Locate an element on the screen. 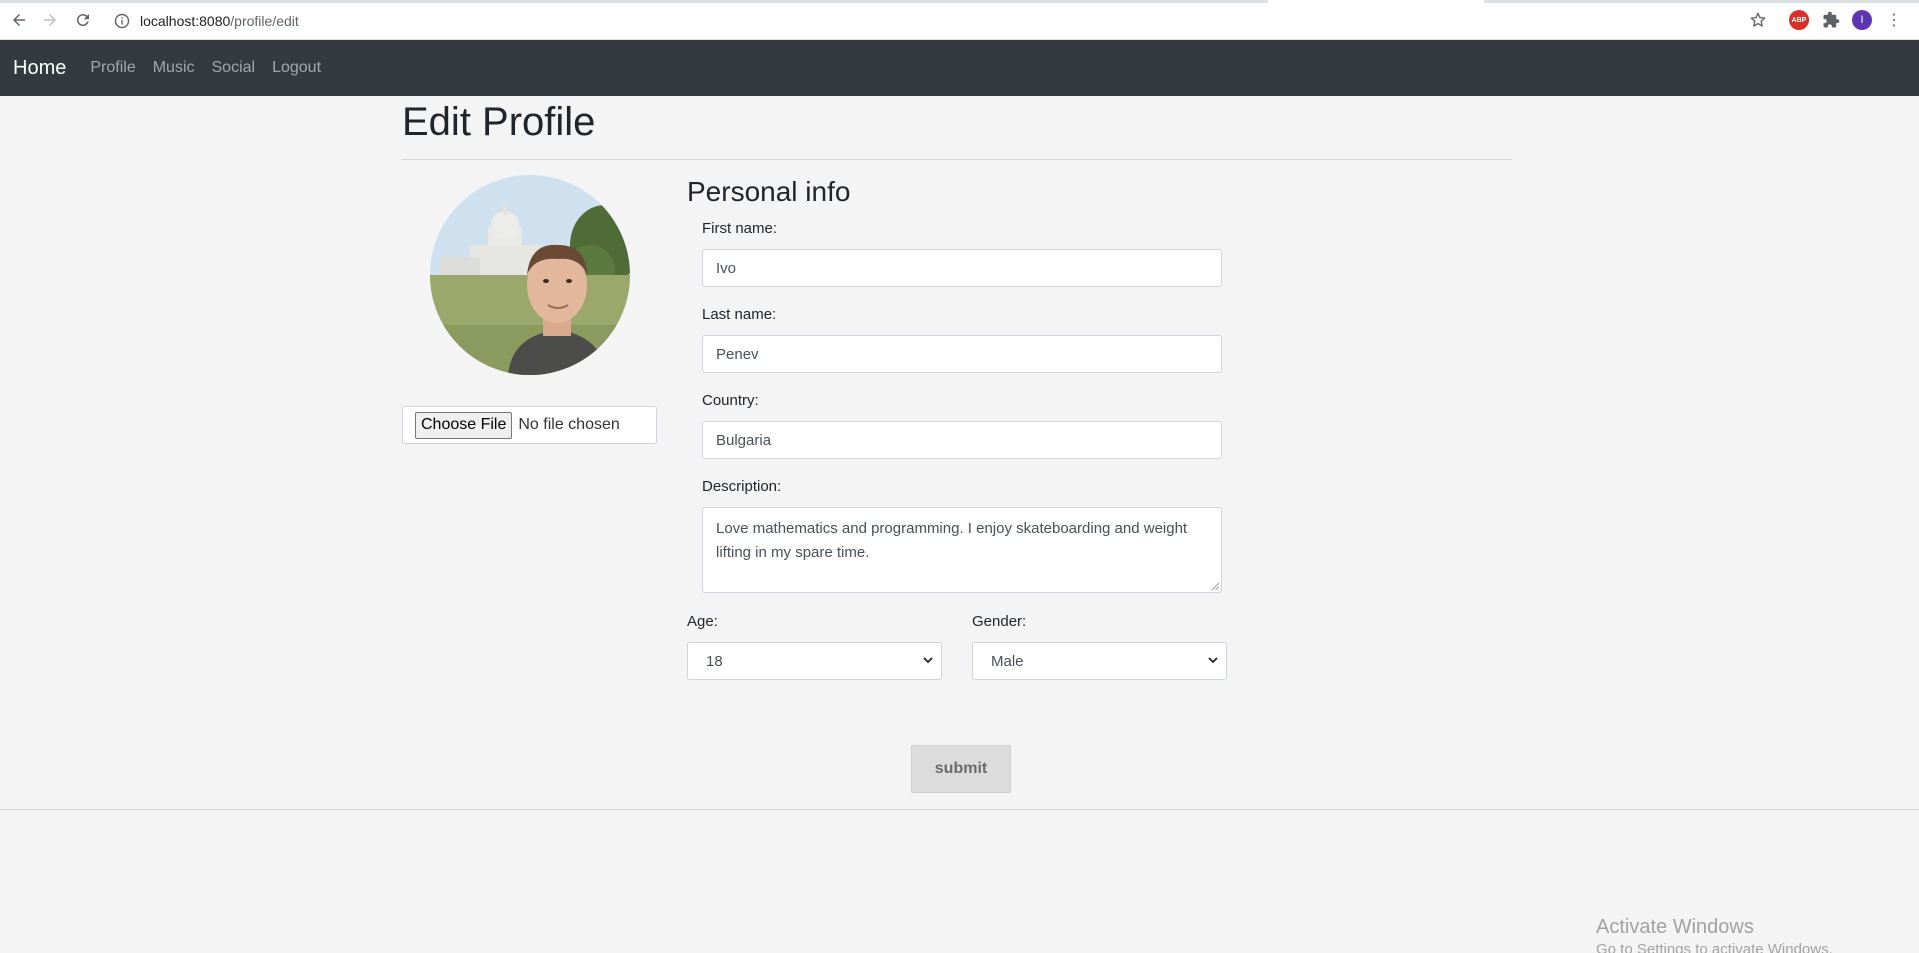 This screenshot has height=953, width=1919. active-tab is located at coordinates (1376, 1).